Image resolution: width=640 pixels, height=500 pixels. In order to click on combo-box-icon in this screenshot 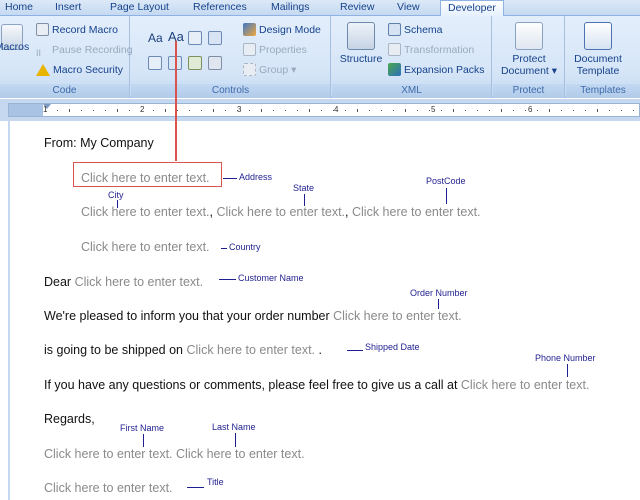, I will do `click(215, 38)`.